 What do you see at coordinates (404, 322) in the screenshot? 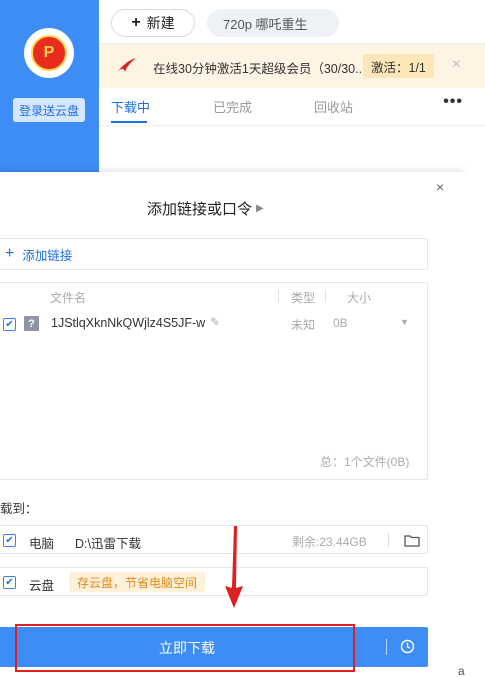
I see `chevron-down-icon: ▼` at bounding box center [404, 322].